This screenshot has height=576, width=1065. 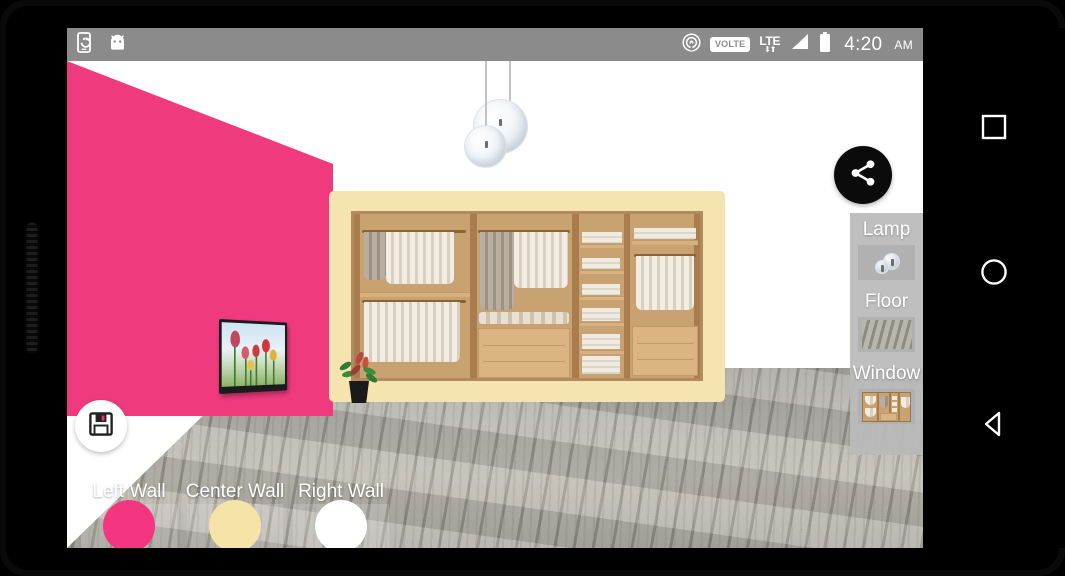 I want to click on share-button, so click(x=863, y=175).